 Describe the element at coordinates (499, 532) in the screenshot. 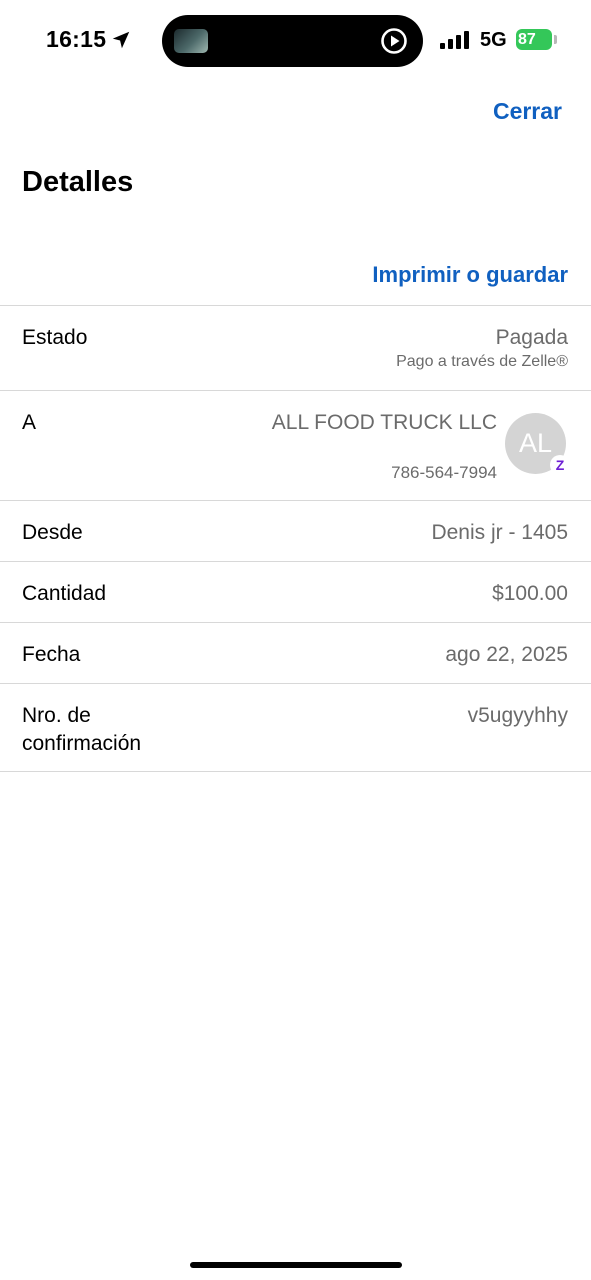

I see `from-value: Denis jr - 1405` at that location.